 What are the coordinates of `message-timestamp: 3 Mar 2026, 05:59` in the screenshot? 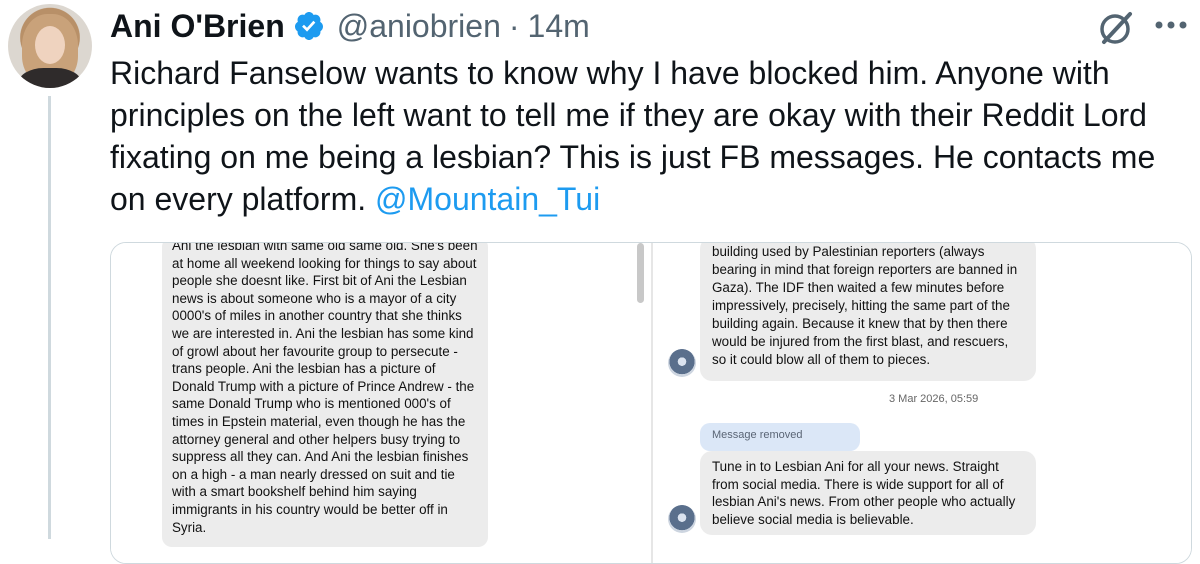 It's located at (934, 399).